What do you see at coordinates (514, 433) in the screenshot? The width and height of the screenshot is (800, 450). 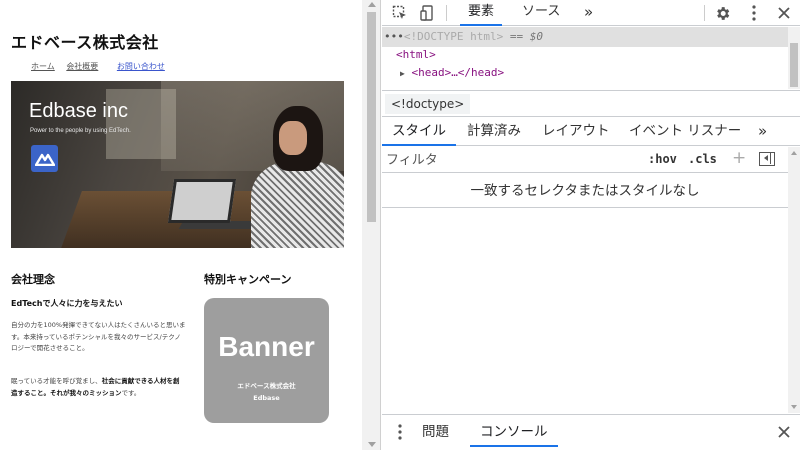 I see `tab-console: コンソール` at bounding box center [514, 433].